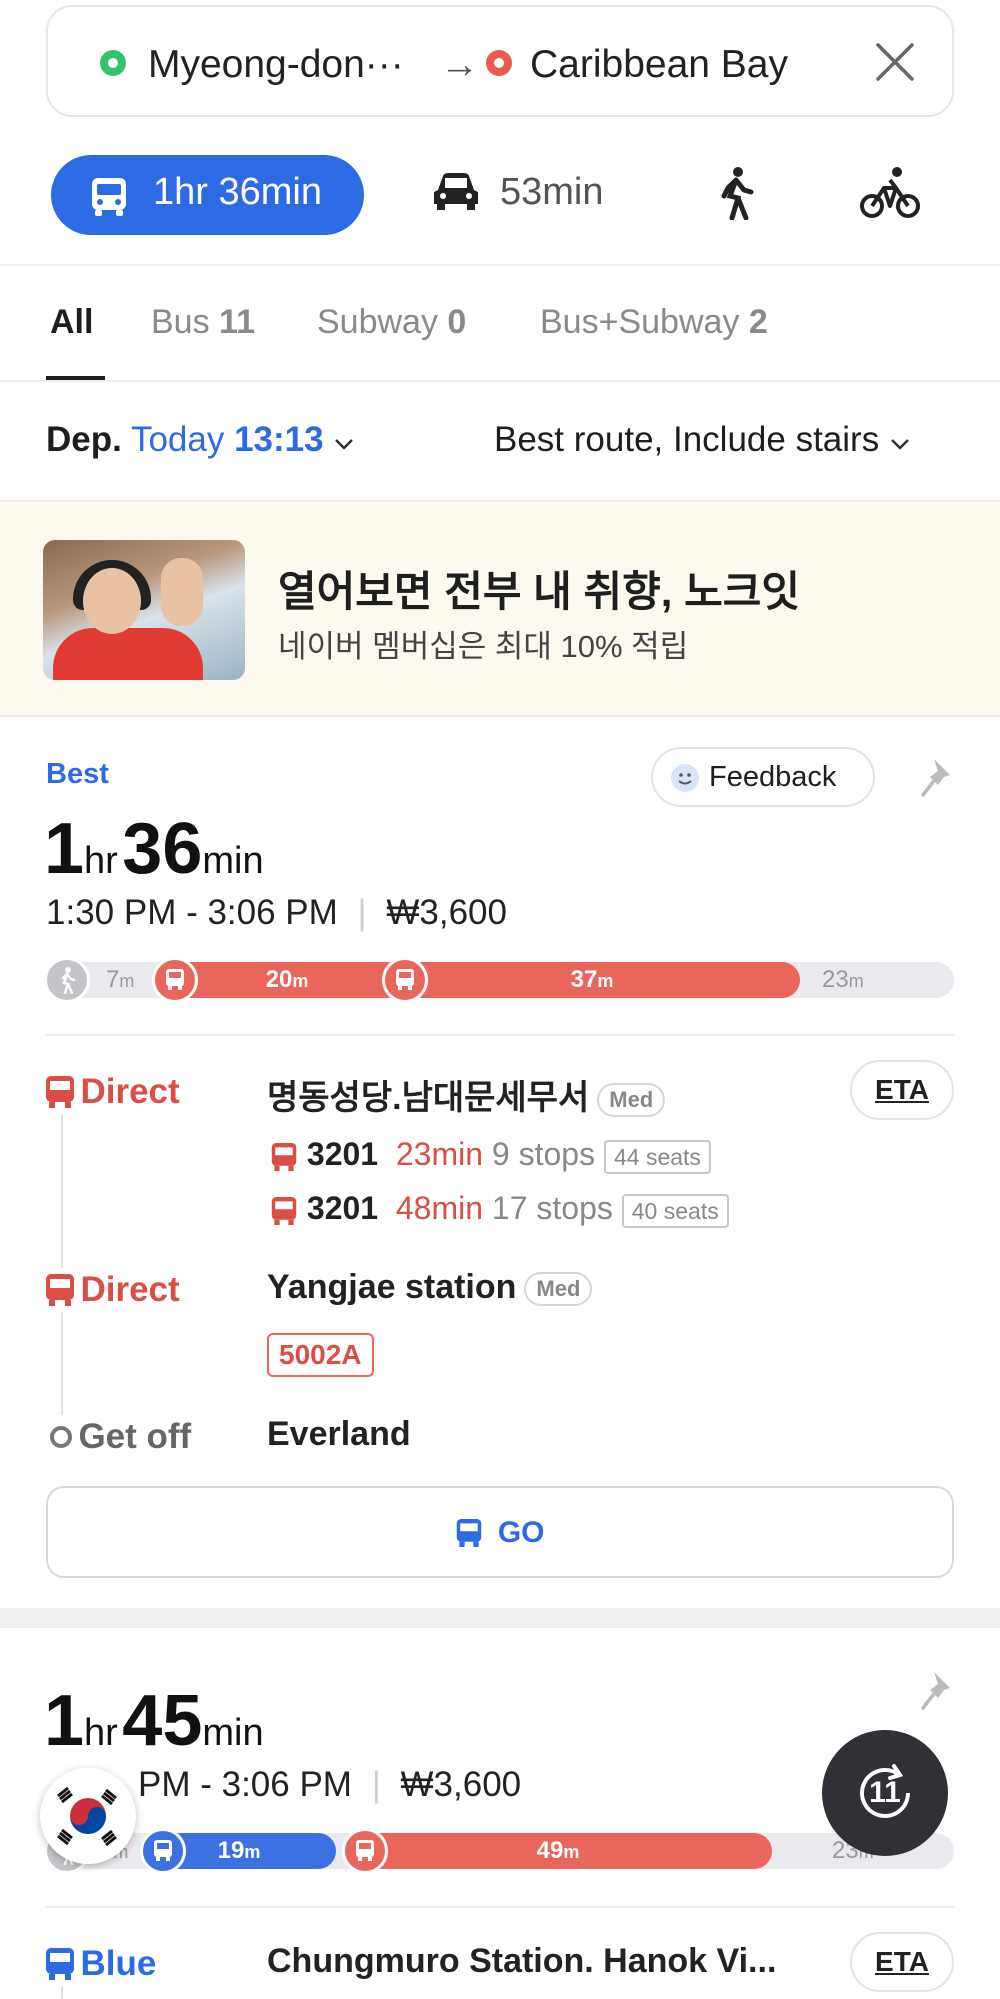 The image size is (1000, 1999). I want to click on mode-tab-car, so click(456, 192).